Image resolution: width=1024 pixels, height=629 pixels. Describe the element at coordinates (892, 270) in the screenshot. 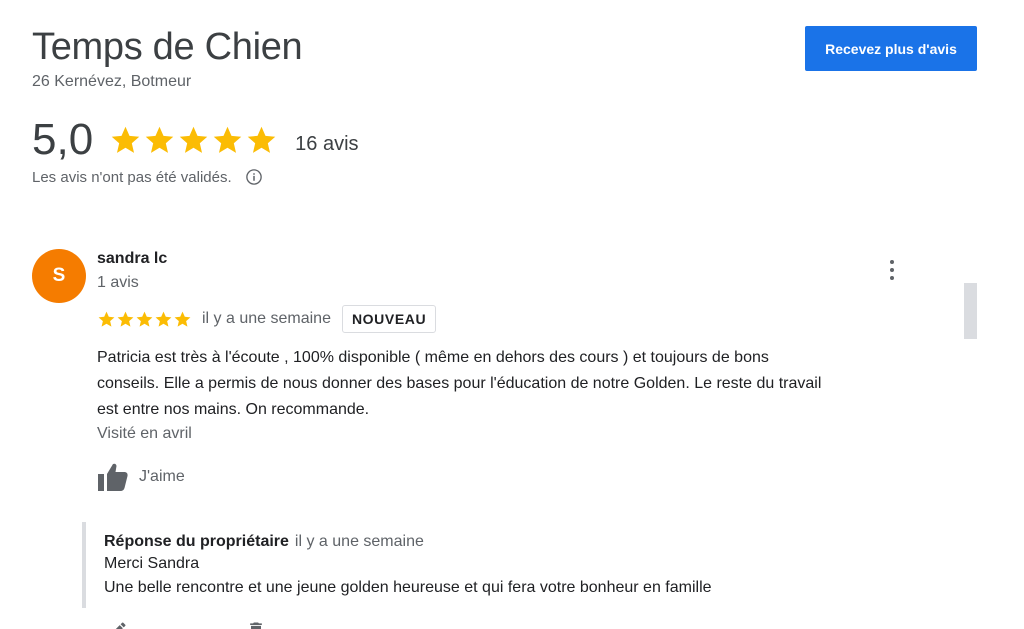

I see `more-options-button` at that location.